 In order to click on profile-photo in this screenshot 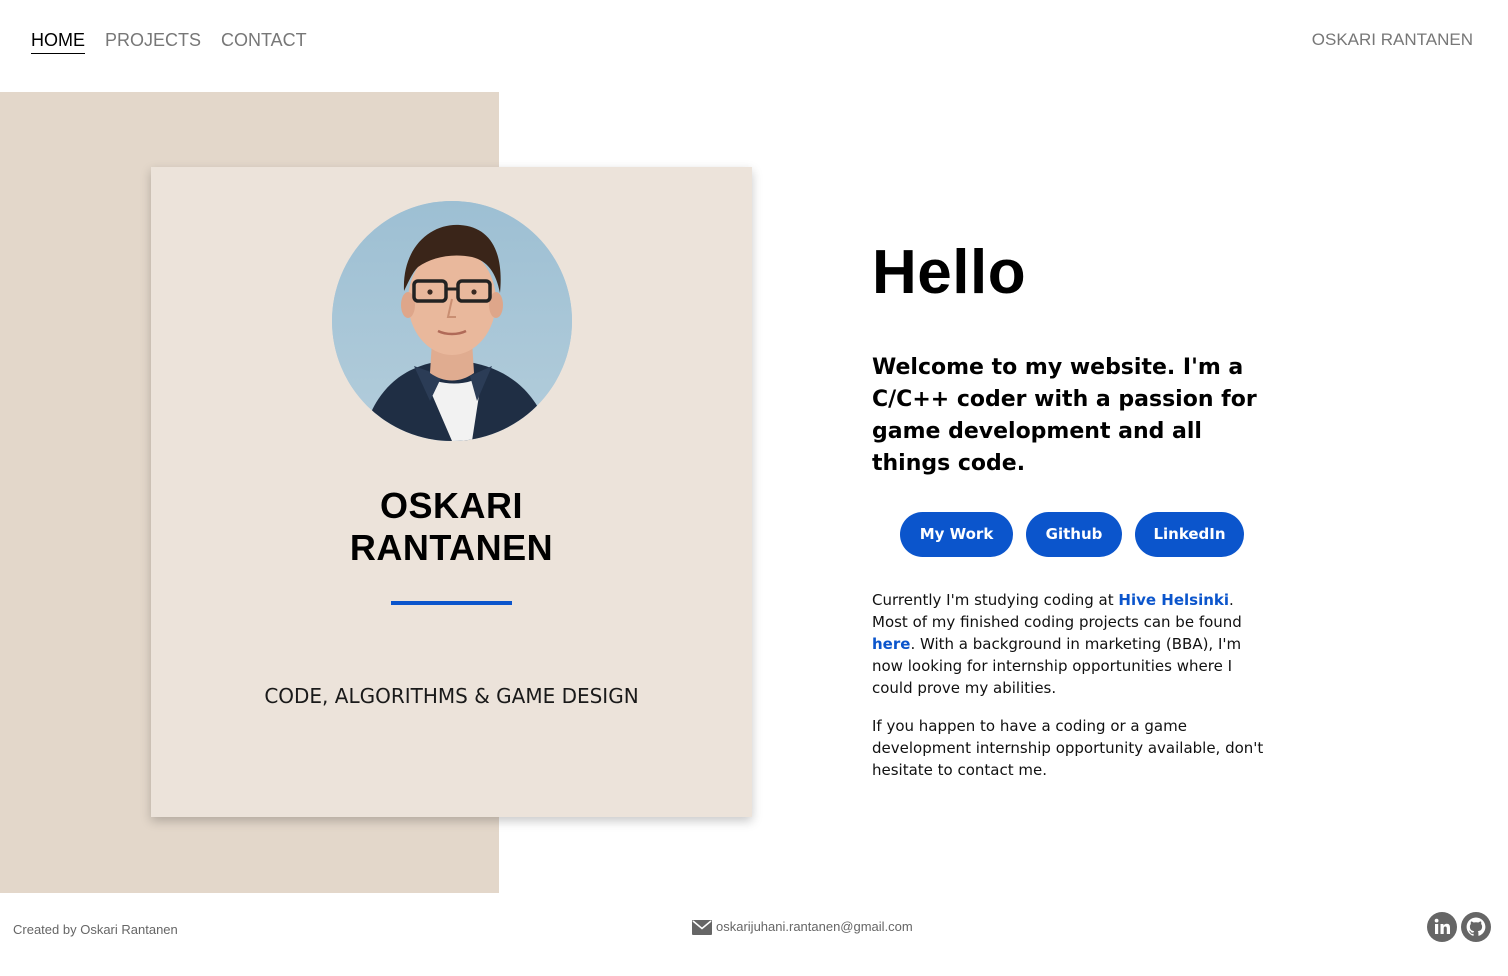, I will do `click(452, 321)`.